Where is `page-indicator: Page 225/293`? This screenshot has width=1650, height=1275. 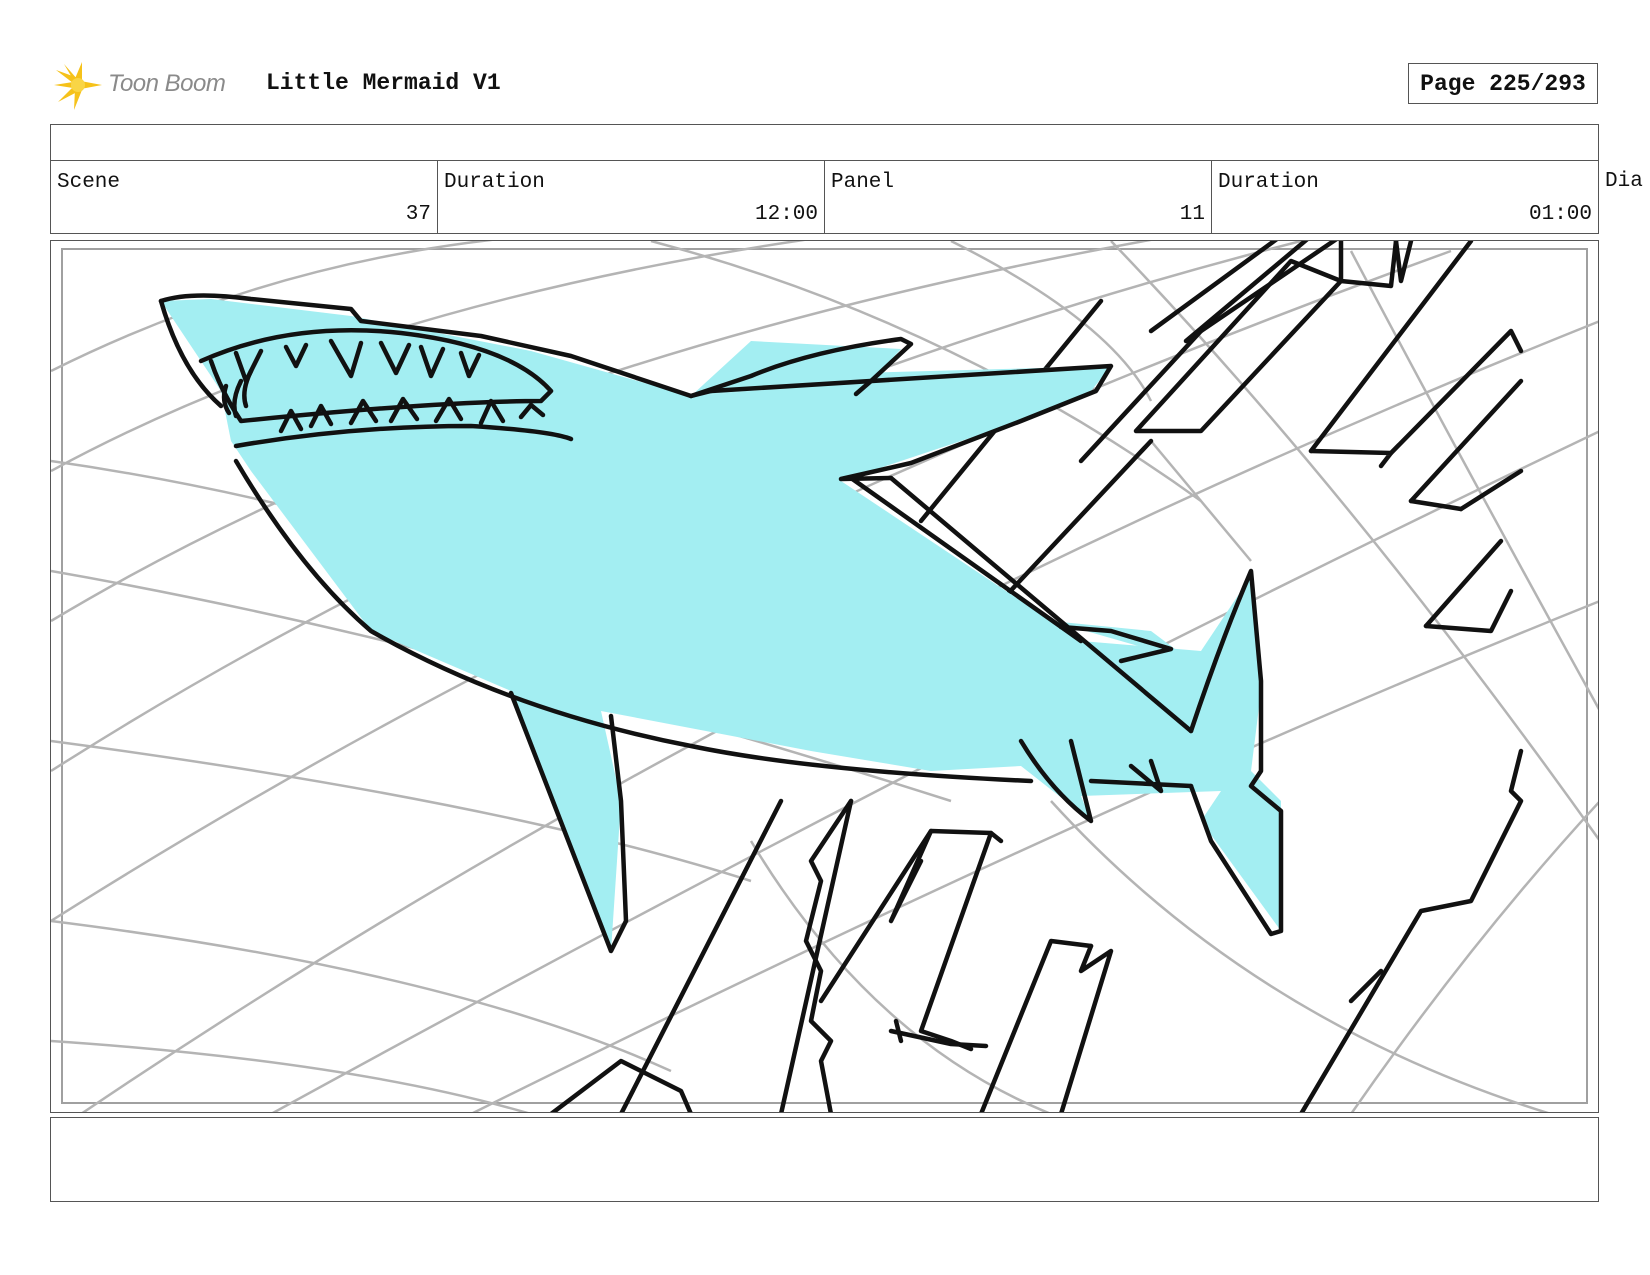
page-indicator: Page 225/293 is located at coordinates (1503, 83).